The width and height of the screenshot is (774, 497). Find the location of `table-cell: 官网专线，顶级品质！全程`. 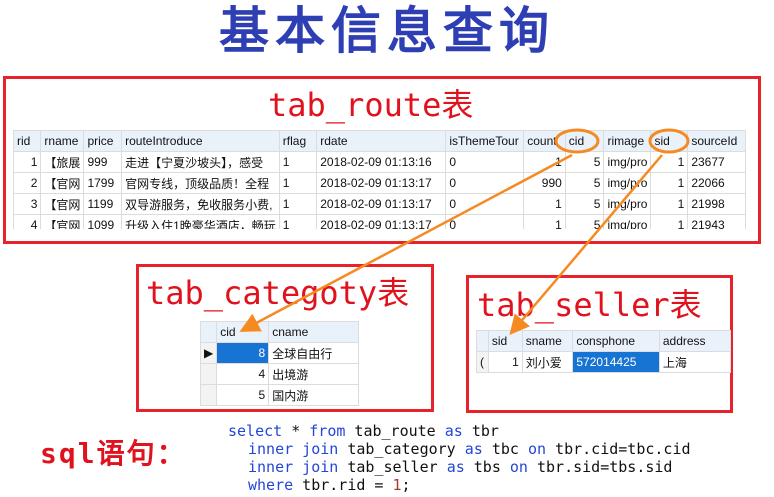

table-cell: 官网专线，顶级品质！全程 is located at coordinates (200, 183).